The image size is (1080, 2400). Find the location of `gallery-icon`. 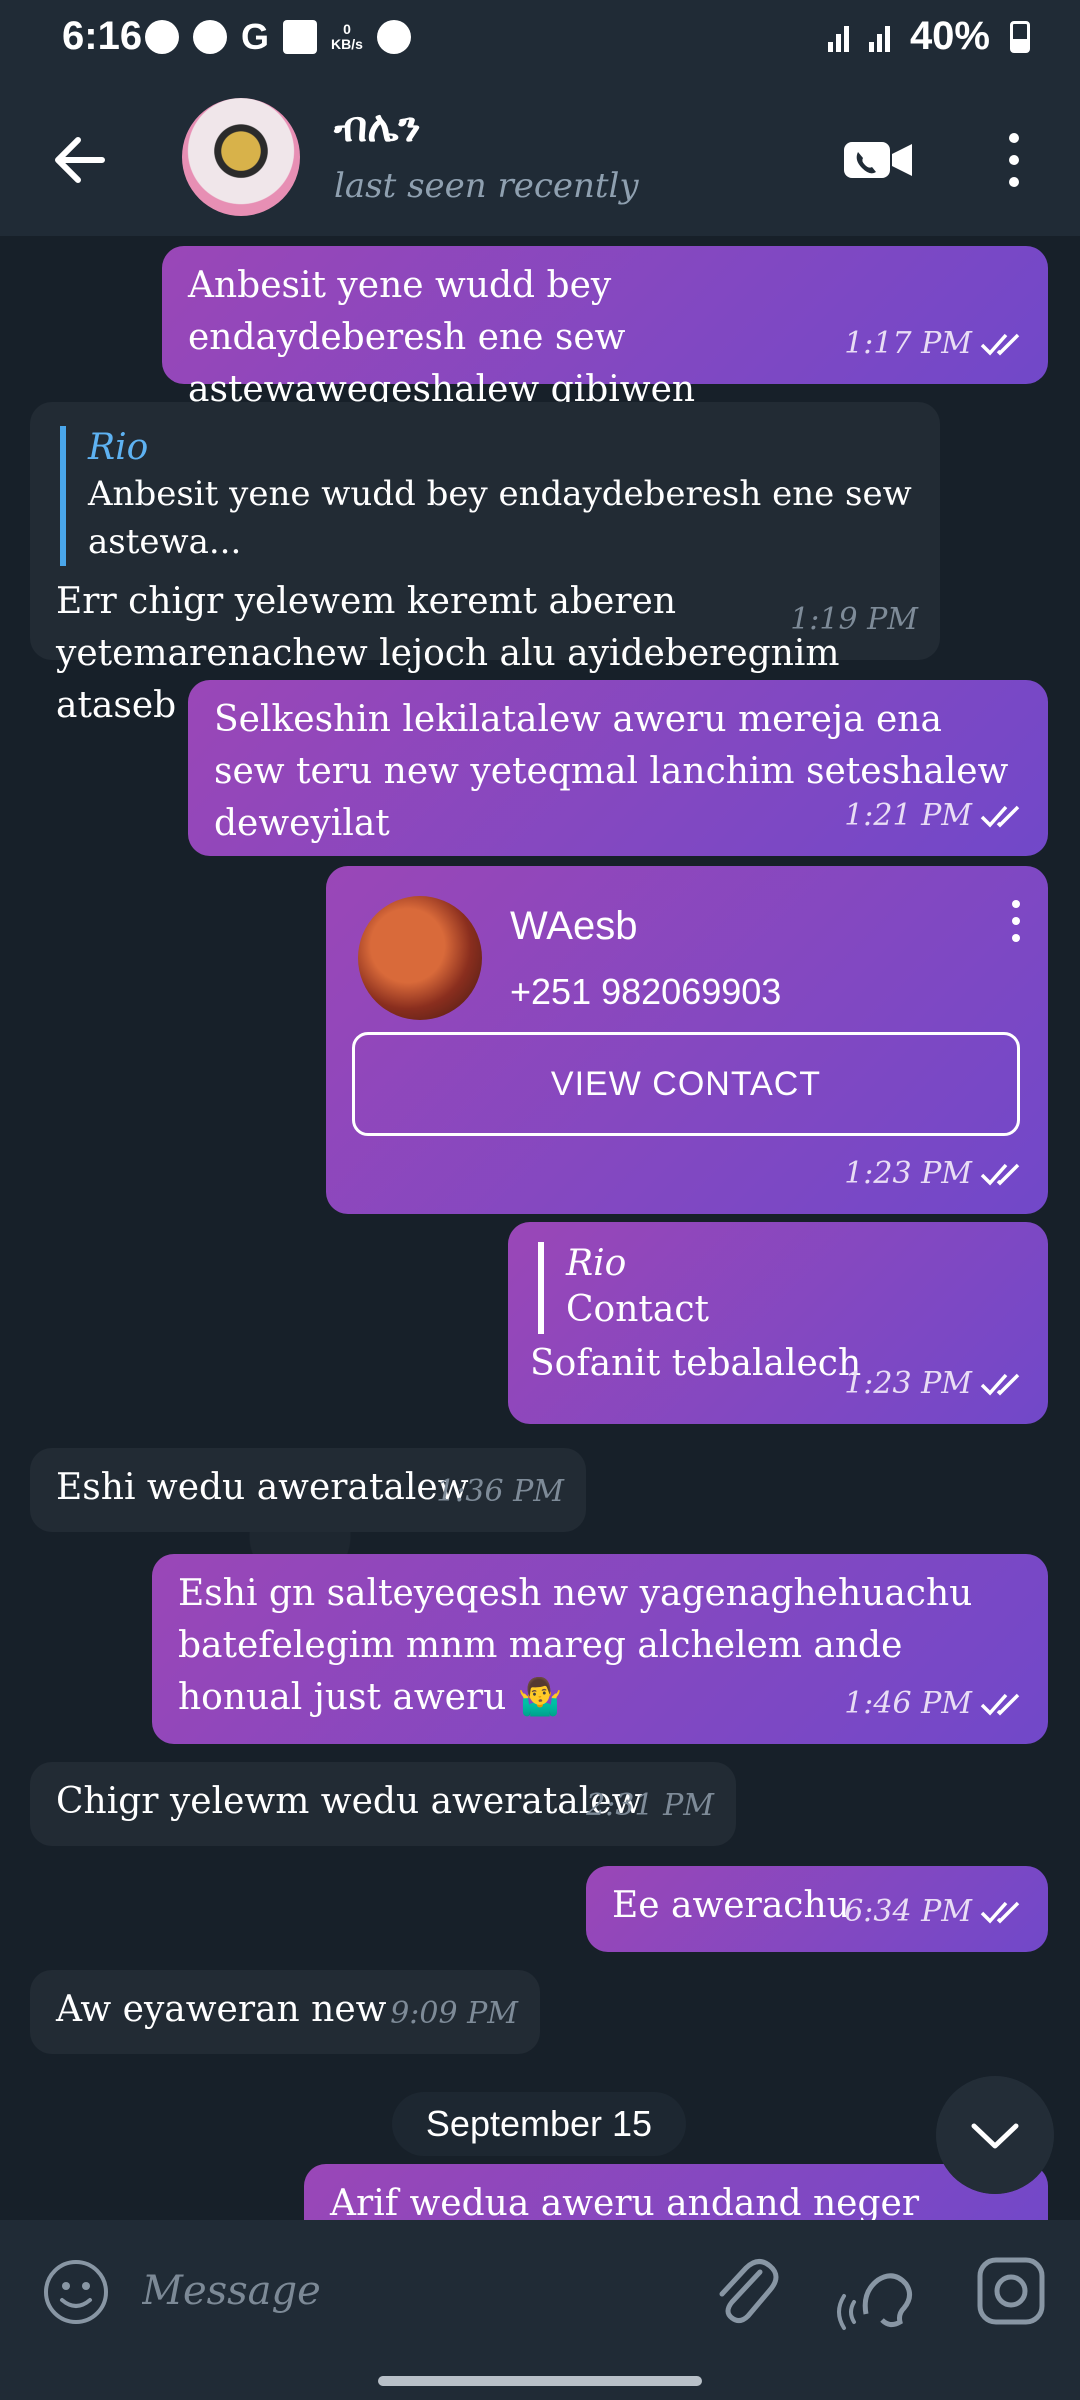

gallery-icon is located at coordinates (300, 37).